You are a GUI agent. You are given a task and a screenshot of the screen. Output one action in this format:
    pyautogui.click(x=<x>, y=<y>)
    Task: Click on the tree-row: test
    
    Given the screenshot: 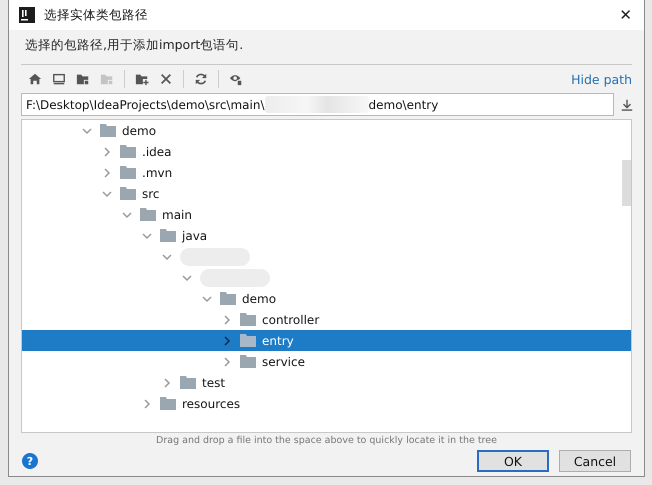 What is the action you would take?
    pyautogui.click(x=326, y=382)
    